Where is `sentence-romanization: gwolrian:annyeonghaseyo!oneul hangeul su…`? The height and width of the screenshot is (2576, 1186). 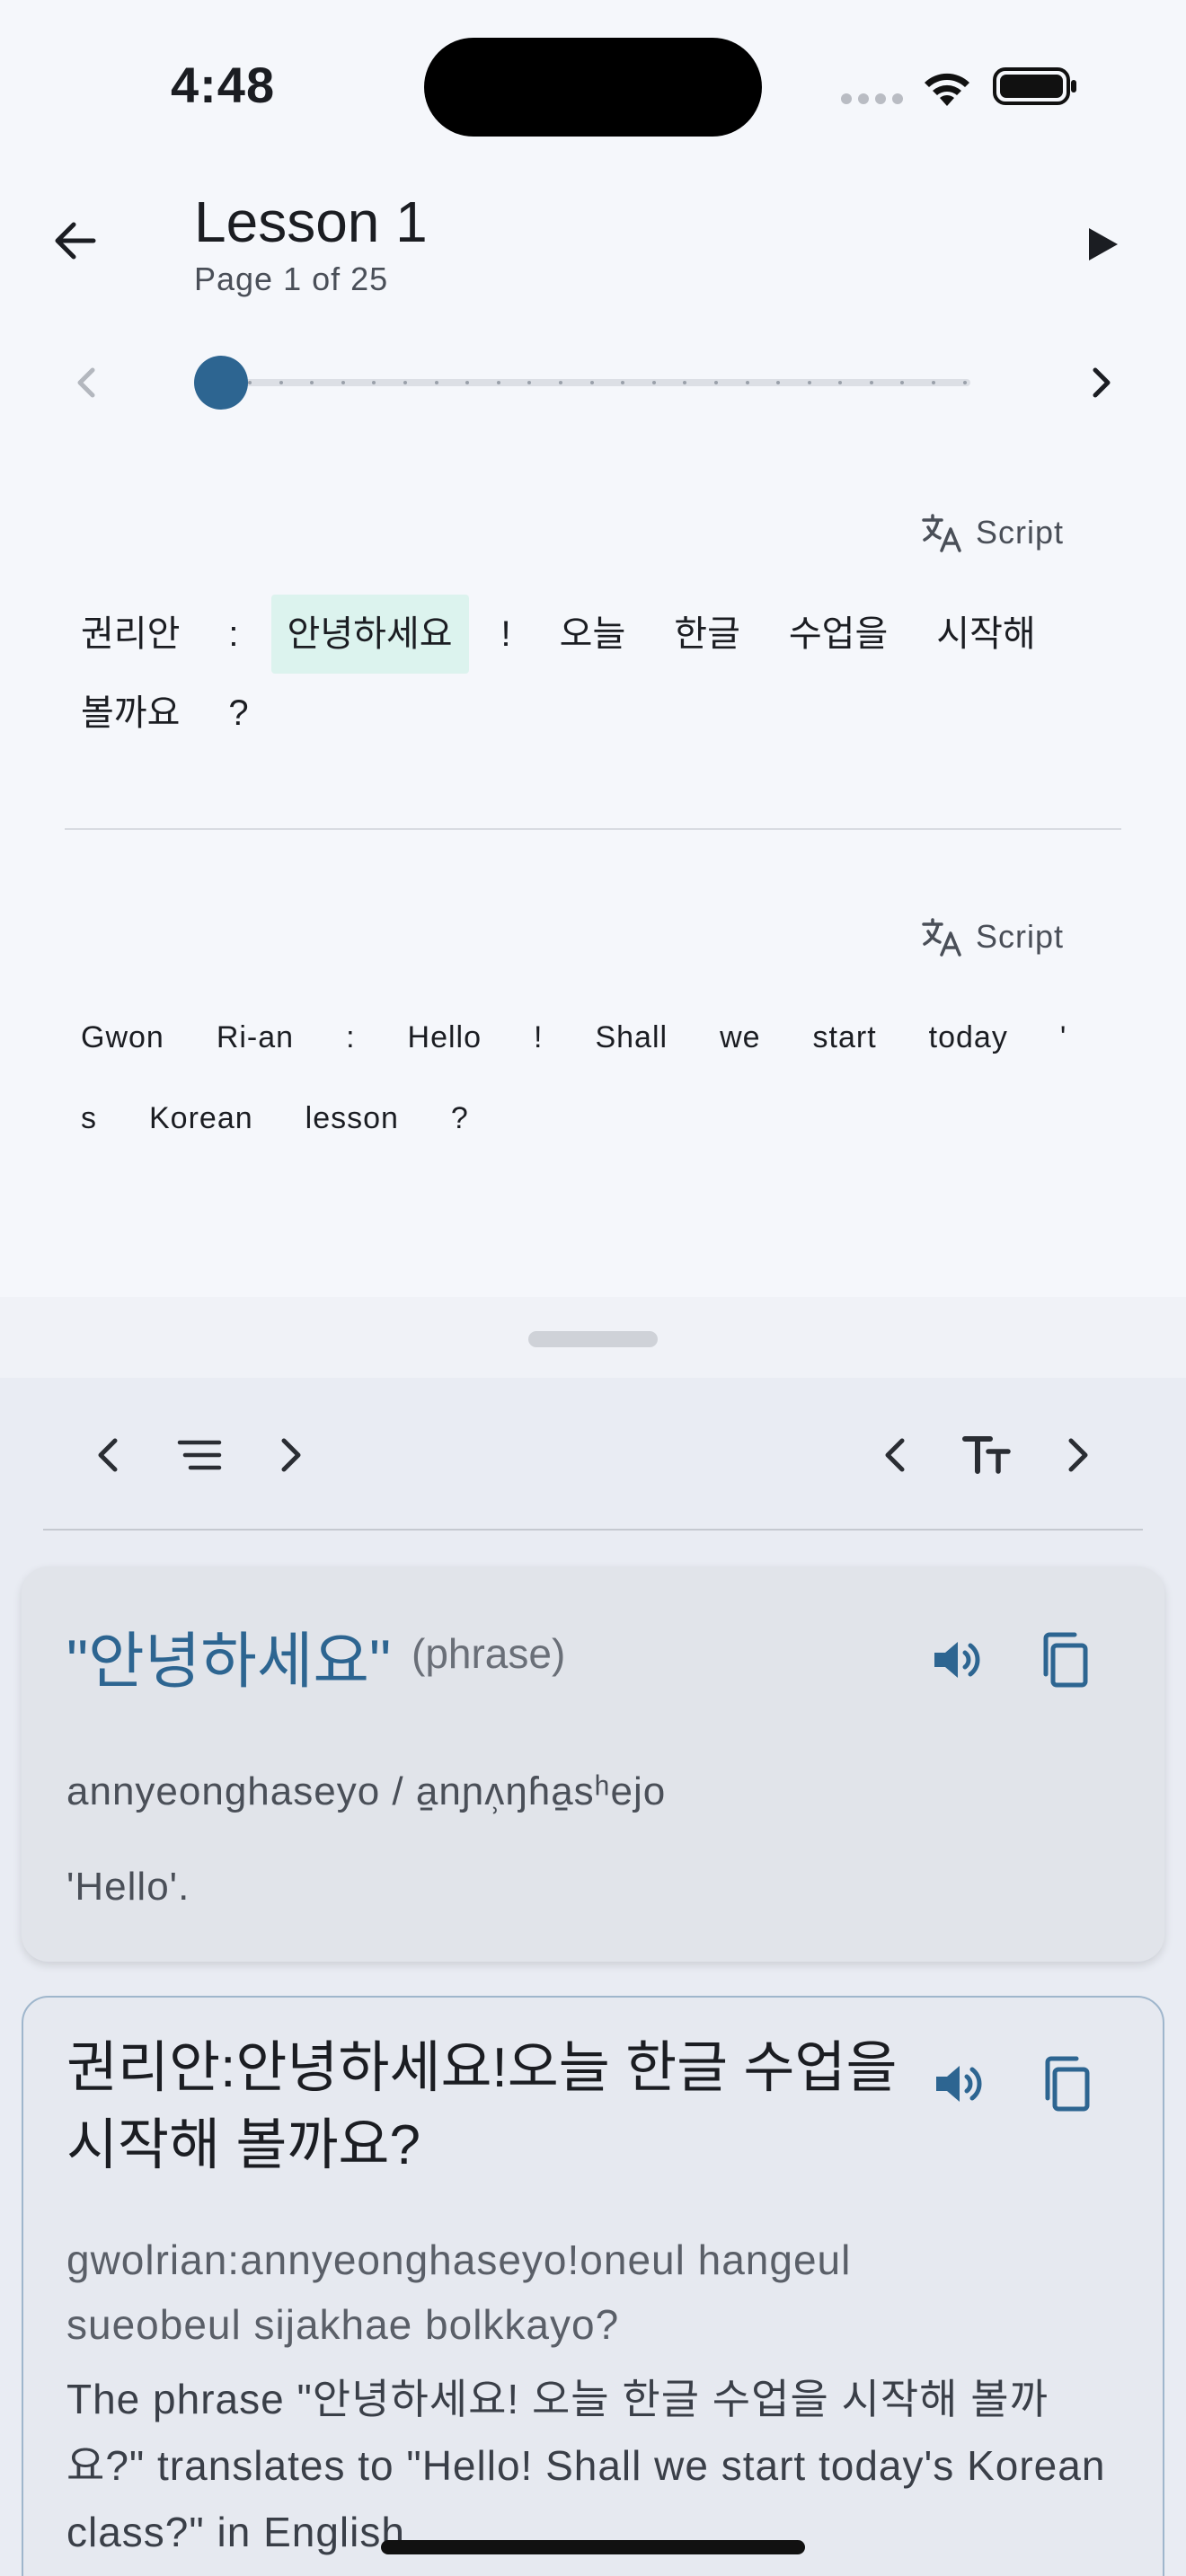
sentence-romanization: gwolrian:annyeonghaseyo!oneul hangeul su… is located at coordinates (459, 2292).